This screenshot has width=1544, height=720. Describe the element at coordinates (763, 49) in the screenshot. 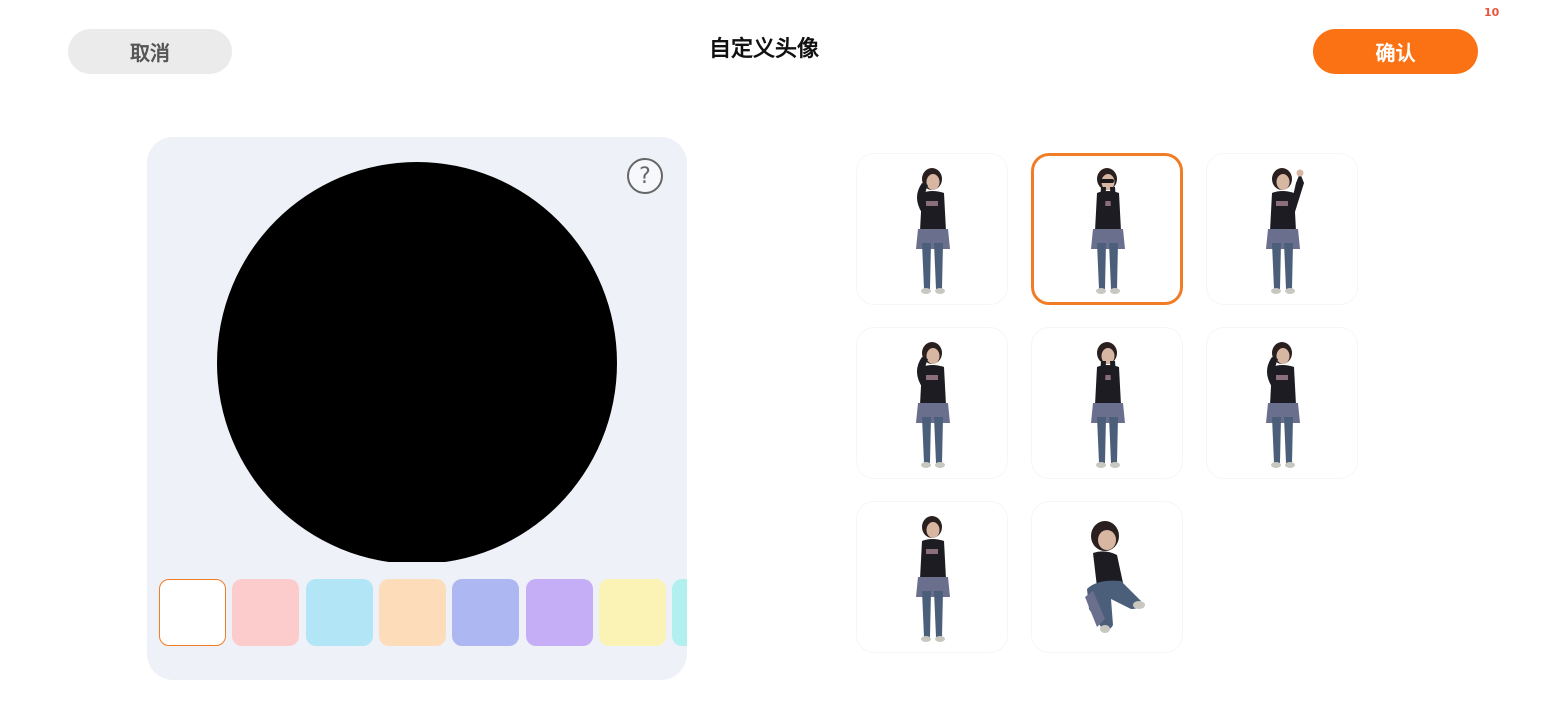

I see `page-title: 自定义头像` at that location.